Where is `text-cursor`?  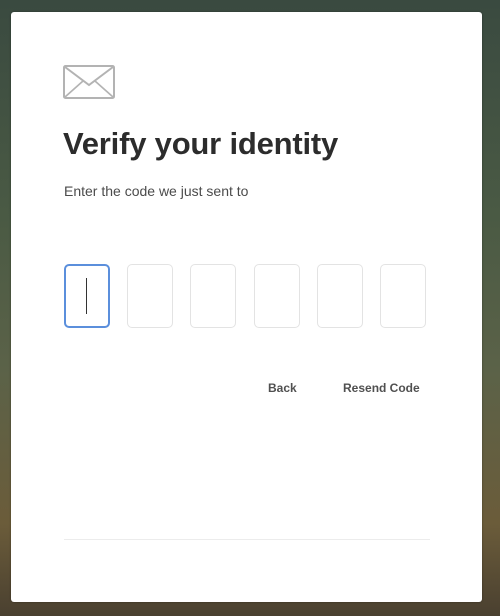
text-cursor is located at coordinates (86, 296).